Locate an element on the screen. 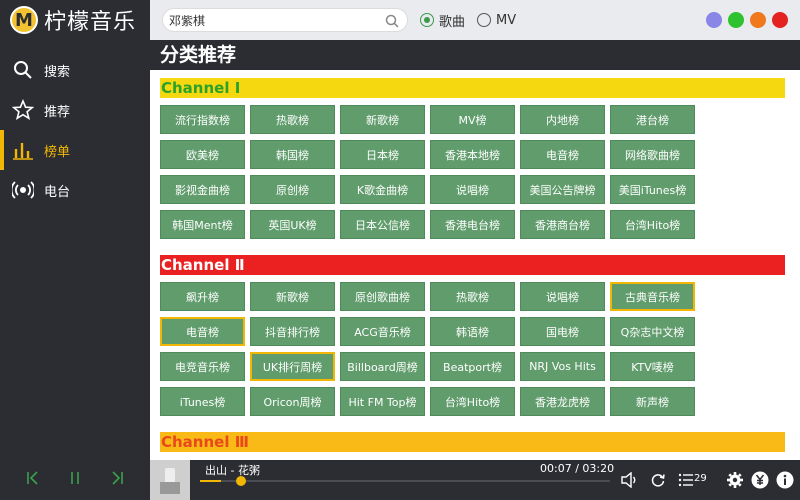  window-button-red is located at coordinates (780, 20).